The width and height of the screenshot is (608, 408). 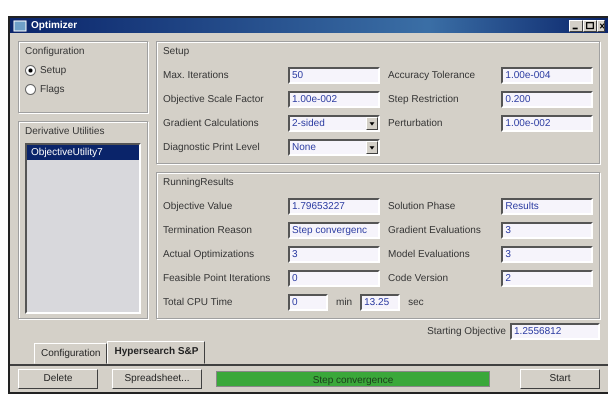 What do you see at coordinates (353, 381) in the screenshot?
I see `progress-text: Step convergence` at bounding box center [353, 381].